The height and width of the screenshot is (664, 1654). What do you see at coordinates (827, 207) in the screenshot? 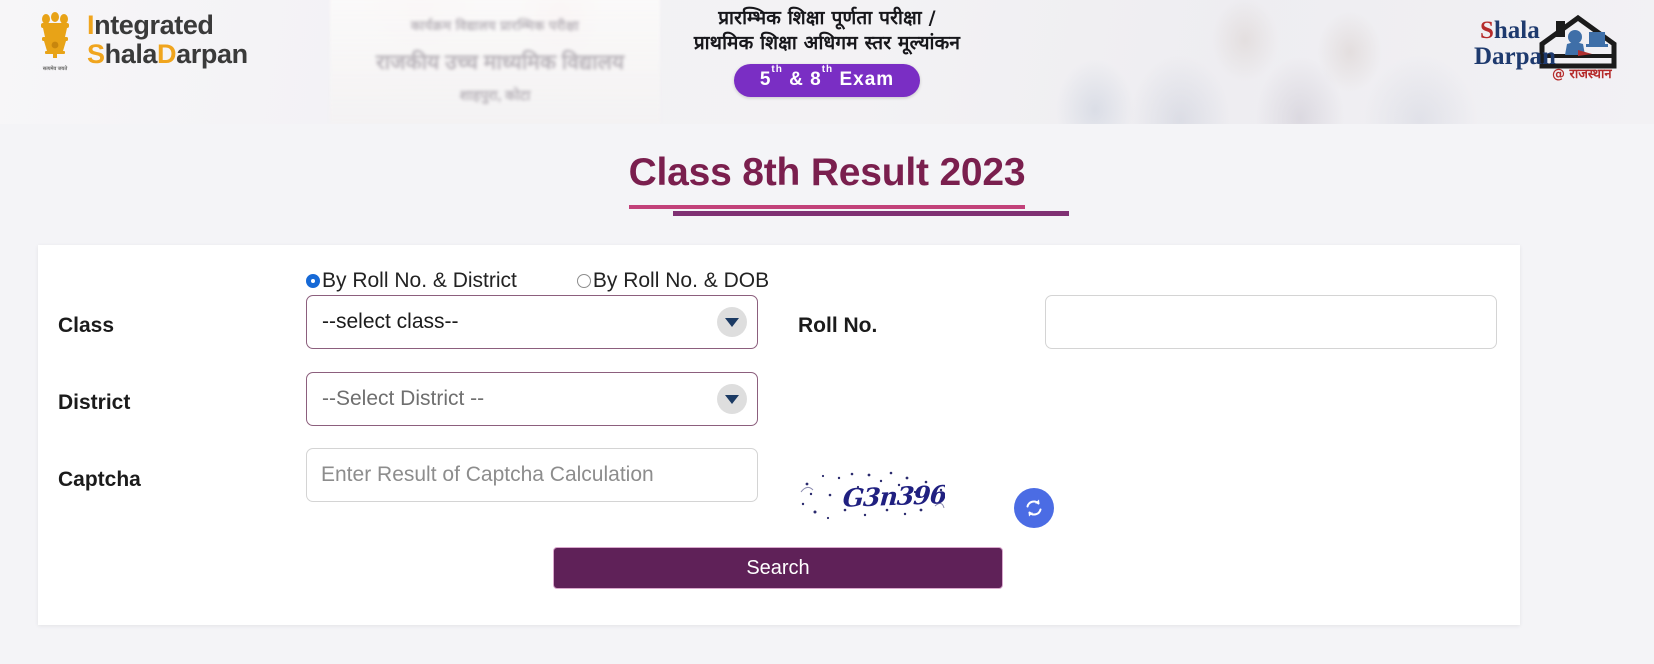
I see `title-underline-primary` at bounding box center [827, 207].